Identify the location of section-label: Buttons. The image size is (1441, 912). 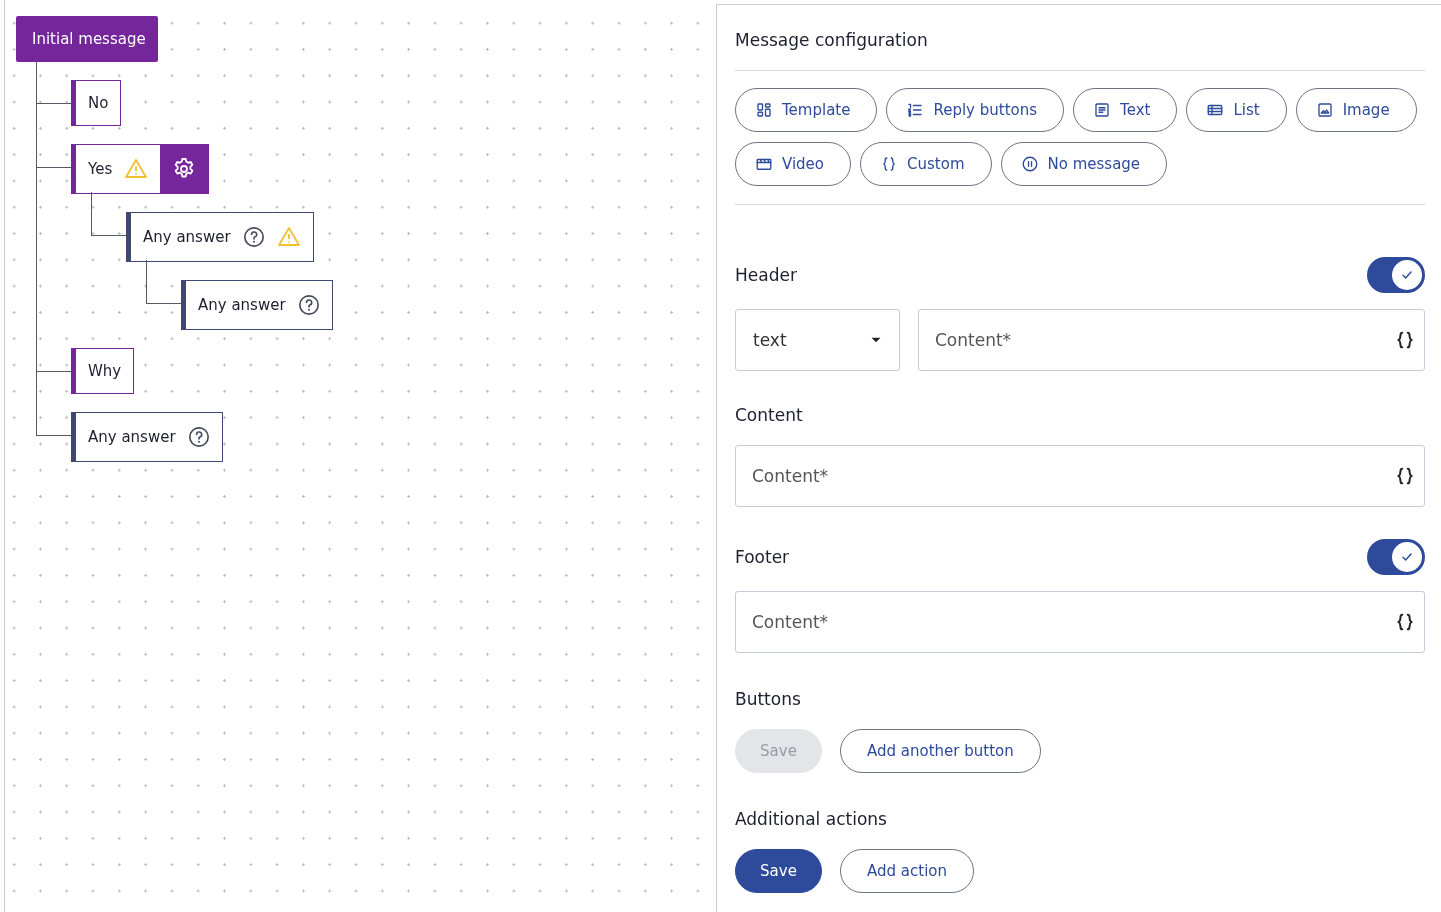
(768, 699).